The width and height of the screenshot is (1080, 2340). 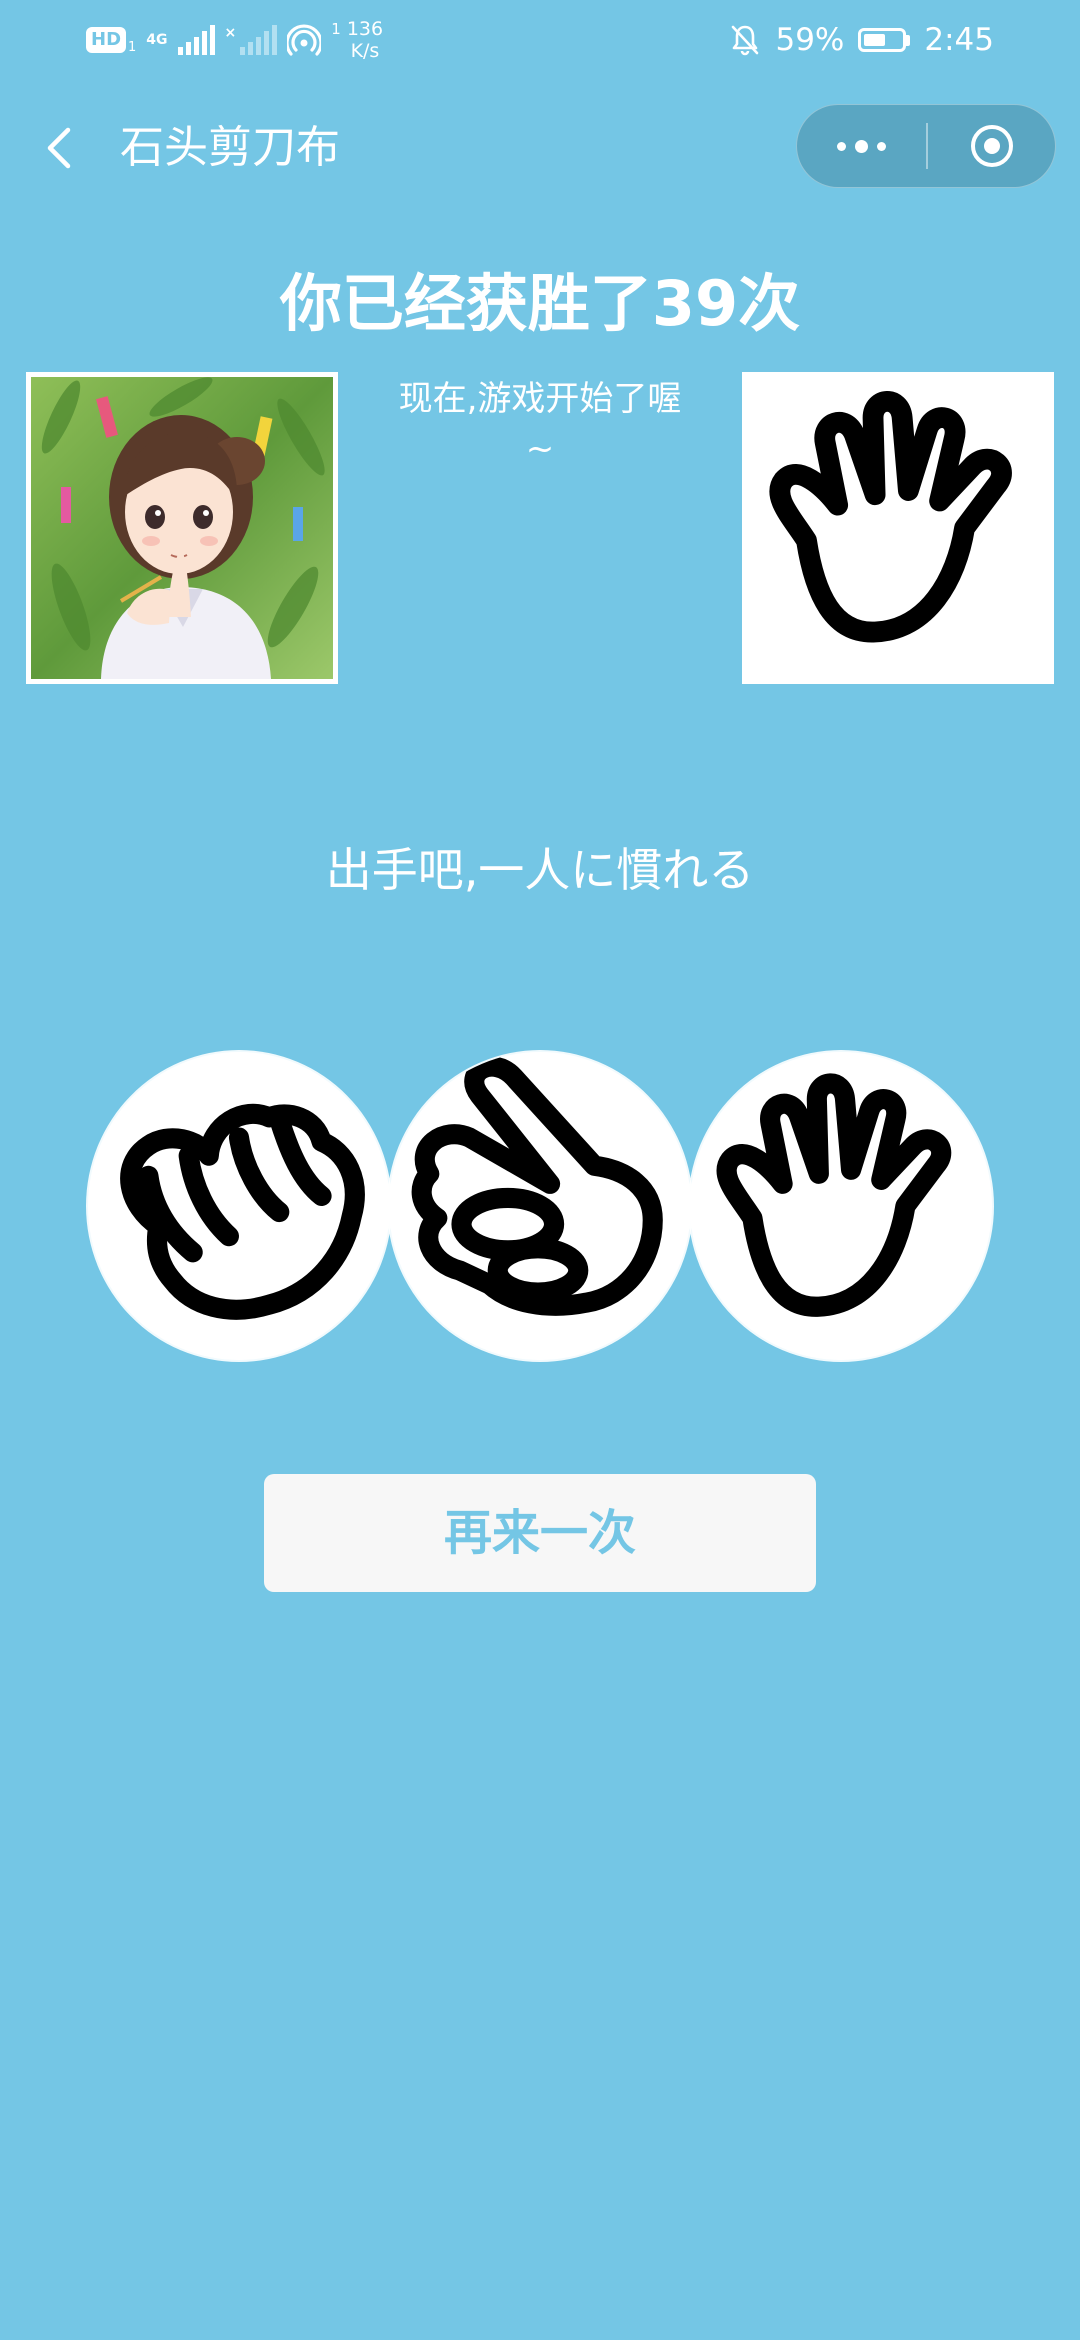 I want to click on hd-sim-number: 1, so click(x=132, y=47).